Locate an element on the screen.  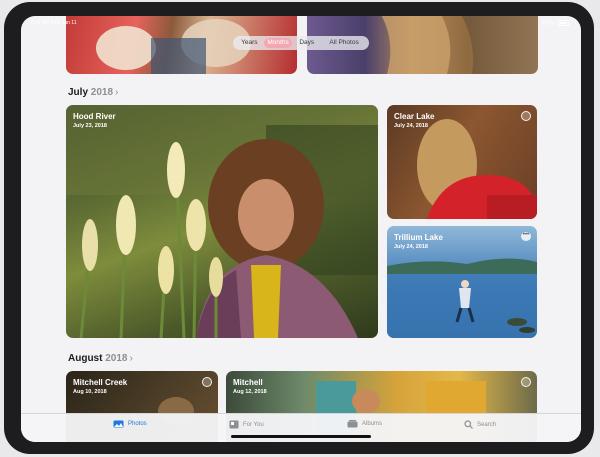
section-header-august: August 2018 › is located at coordinates (100, 358).